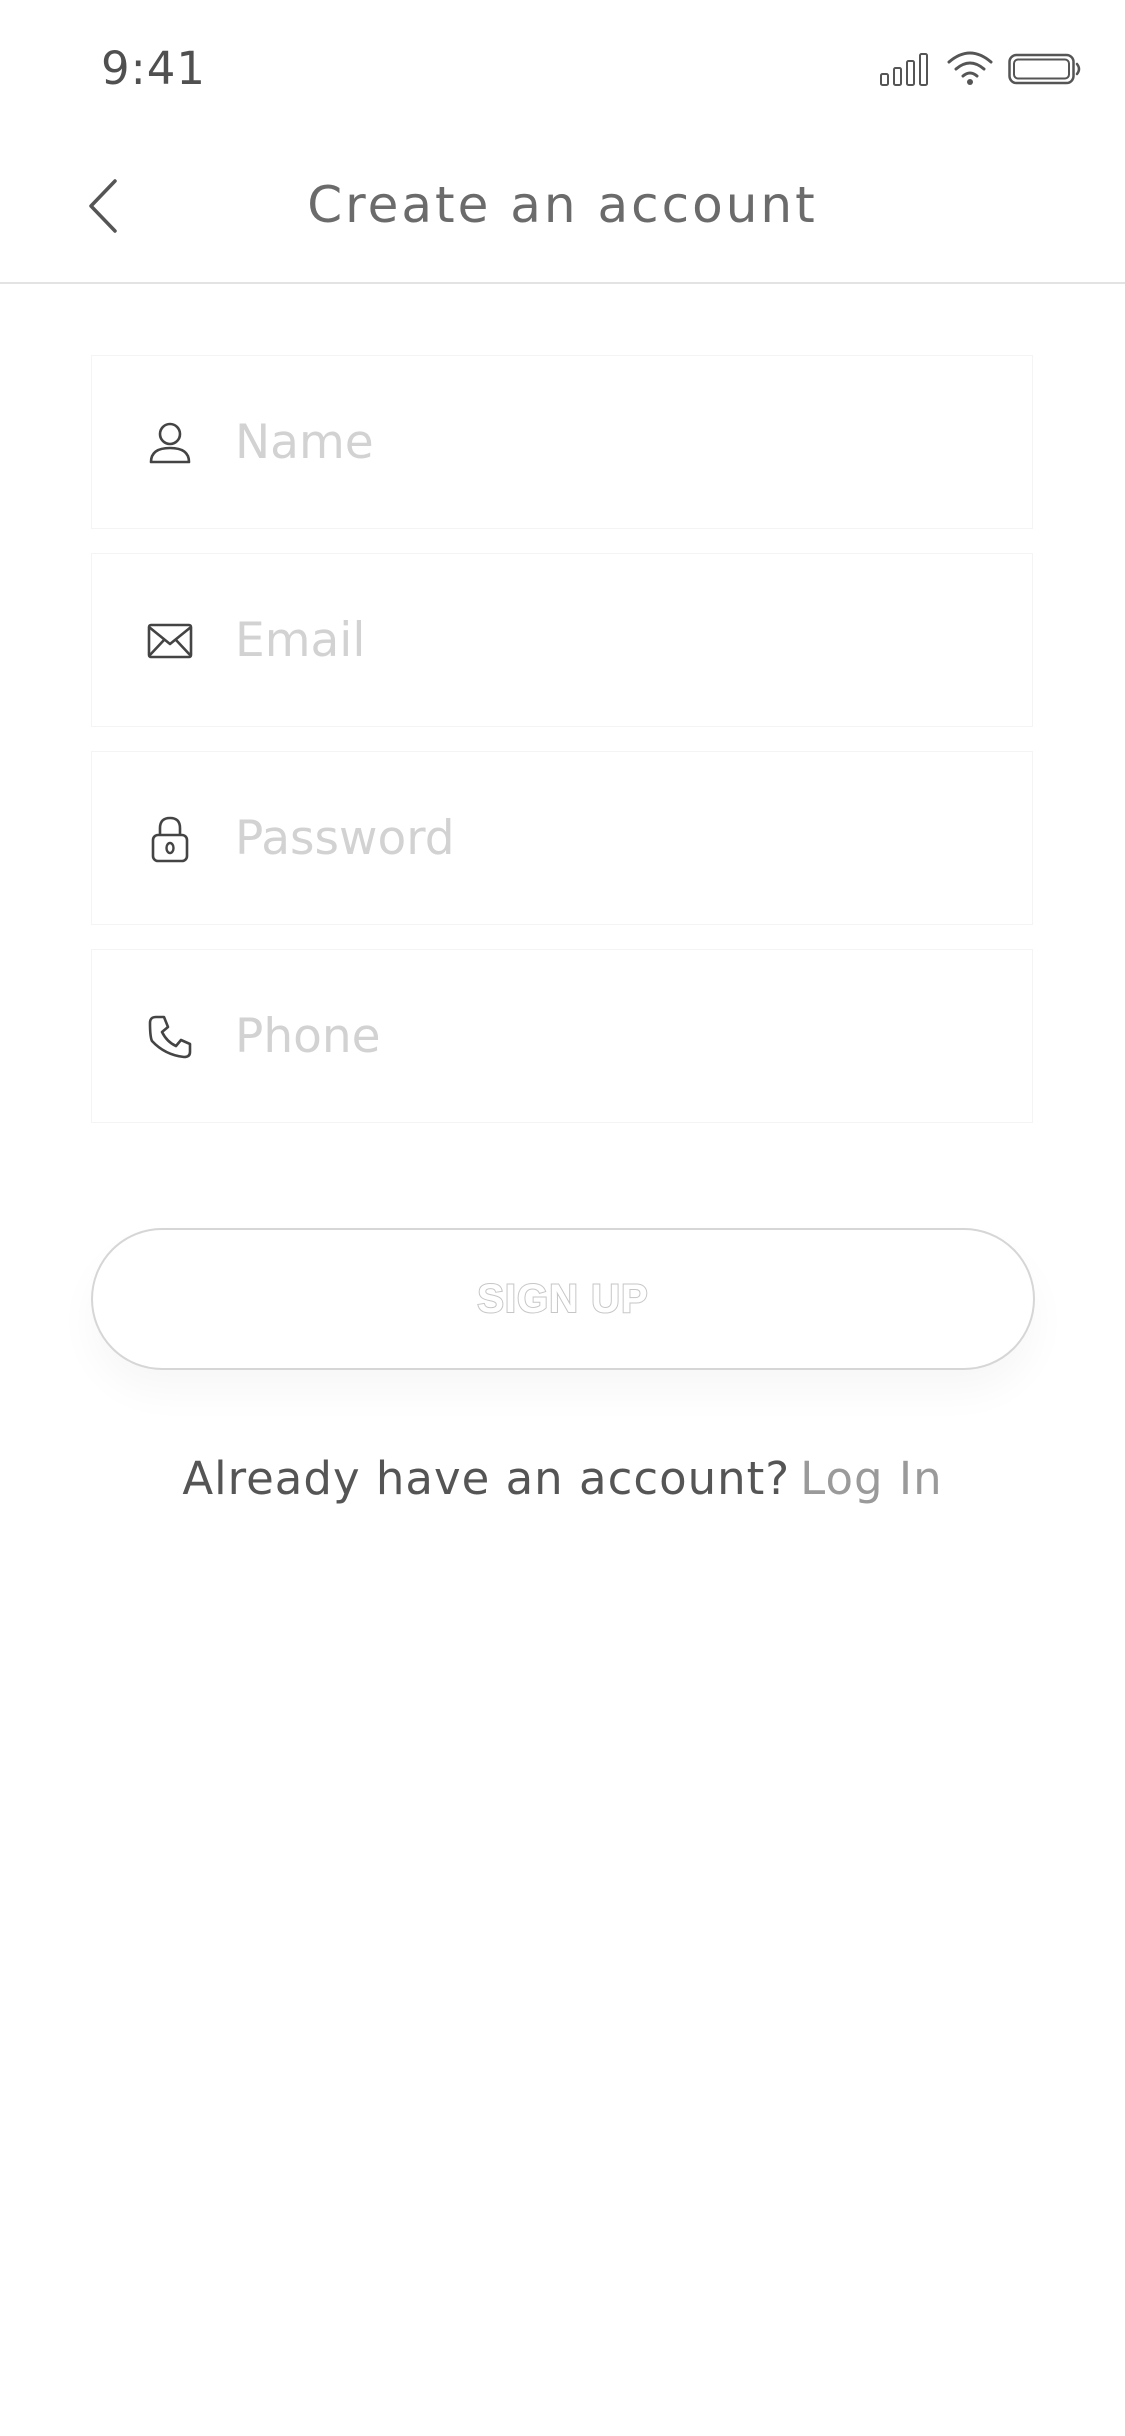 The width and height of the screenshot is (1125, 2436). What do you see at coordinates (170, 641) in the screenshot?
I see `envelope-icon` at bounding box center [170, 641].